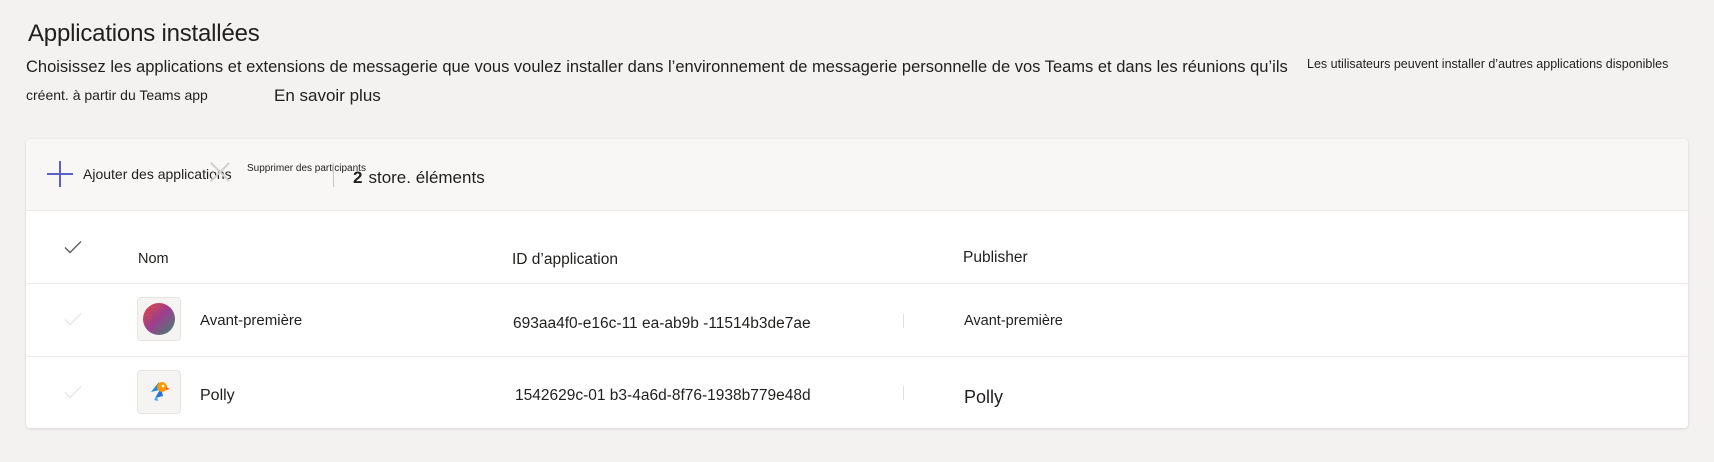  I want to click on column-header-publisher: Publisher, so click(995, 258).